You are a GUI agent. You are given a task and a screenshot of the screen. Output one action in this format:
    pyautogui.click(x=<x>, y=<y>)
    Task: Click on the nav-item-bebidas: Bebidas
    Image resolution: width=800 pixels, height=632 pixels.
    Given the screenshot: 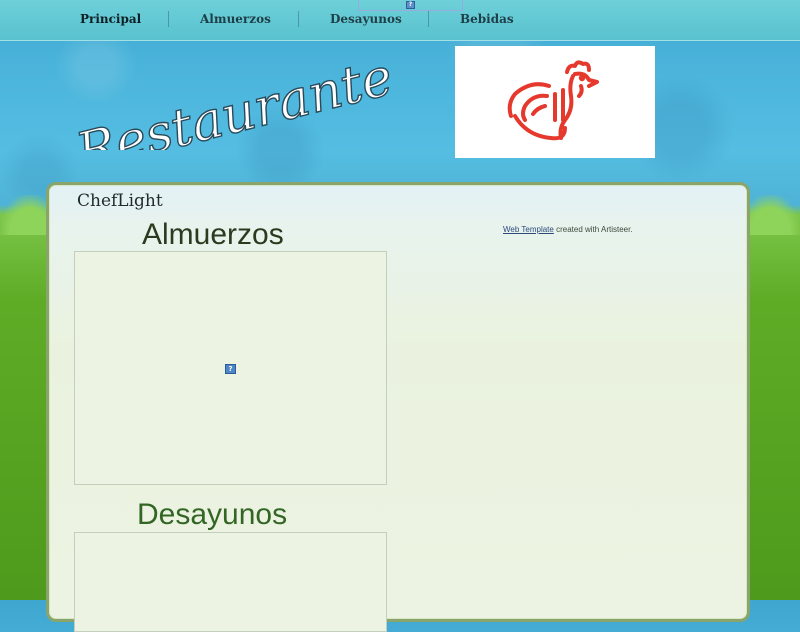 What is the action you would take?
    pyautogui.click(x=487, y=20)
    